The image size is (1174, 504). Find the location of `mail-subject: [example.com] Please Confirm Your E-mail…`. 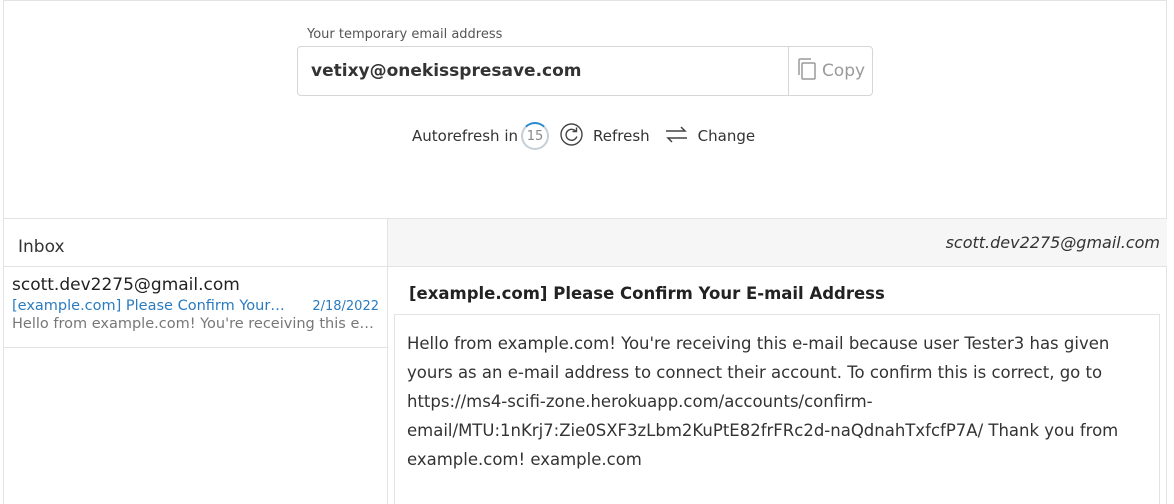

mail-subject: [example.com] Please Confirm Your E-mail… is located at coordinates (149, 306).